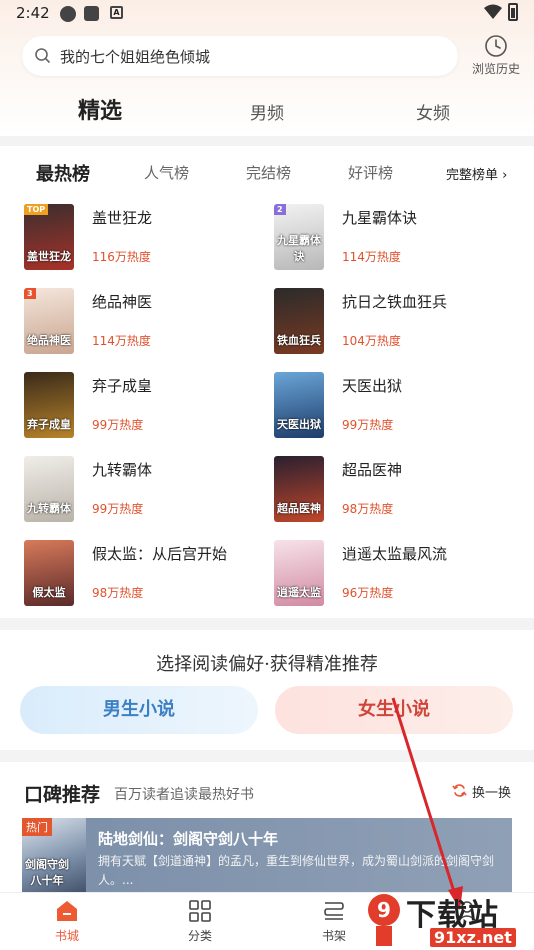  What do you see at coordinates (299, 489) in the screenshot?
I see `book-cover: 超品医神` at bounding box center [299, 489].